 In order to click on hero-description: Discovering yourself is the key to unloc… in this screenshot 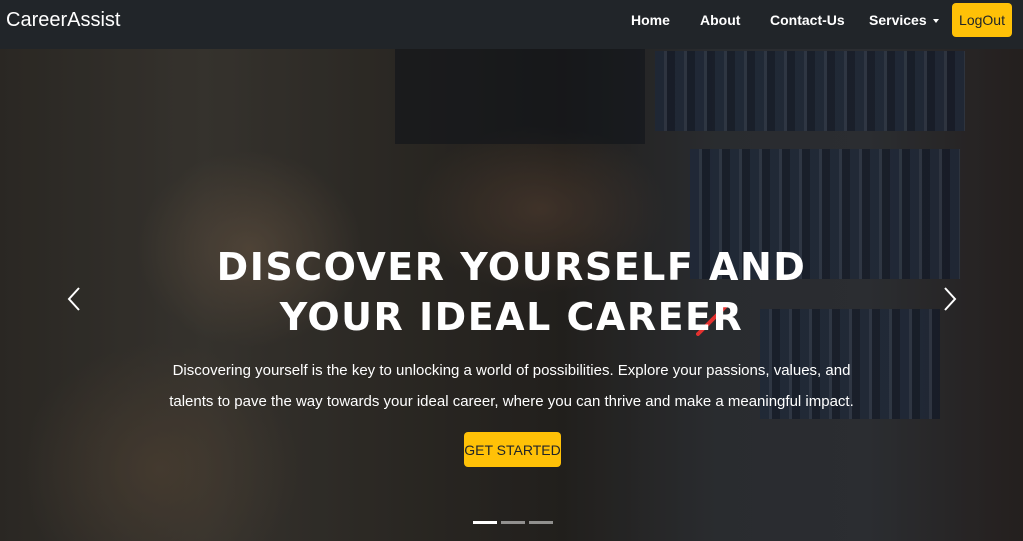, I will do `click(511, 386)`.